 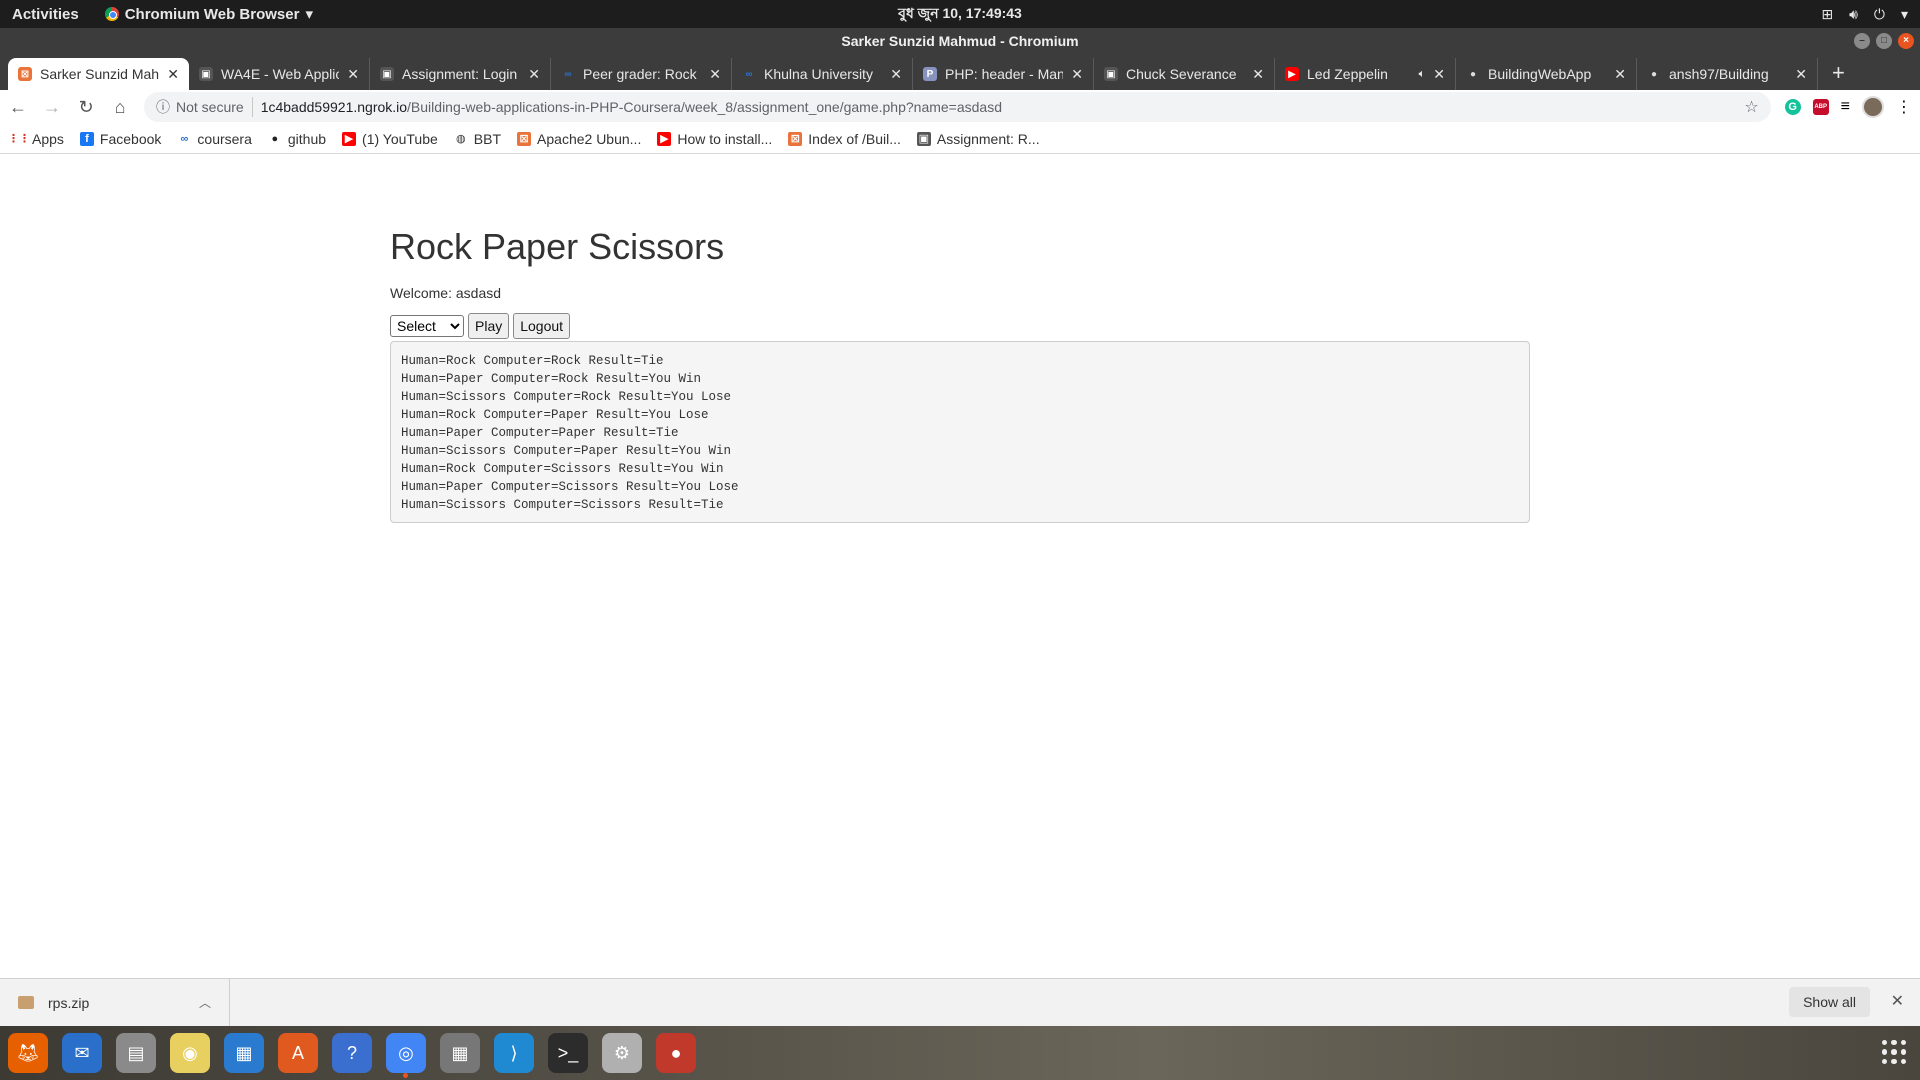 I want to click on grammarly-icon: G, so click(x=1792, y=107).